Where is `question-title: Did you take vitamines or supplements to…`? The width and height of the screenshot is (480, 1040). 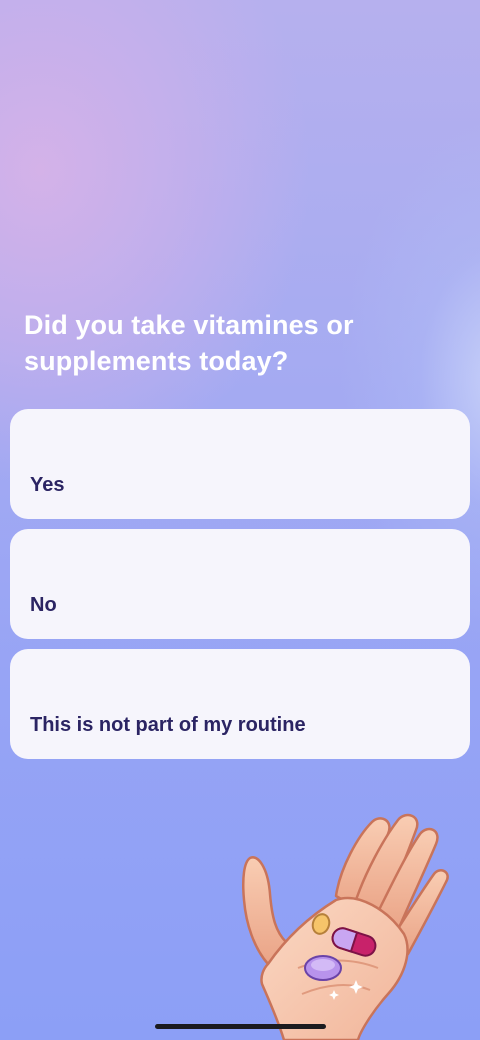
question-title: Did you take vitamines or supplements to… is located at coordinates (189, 343).